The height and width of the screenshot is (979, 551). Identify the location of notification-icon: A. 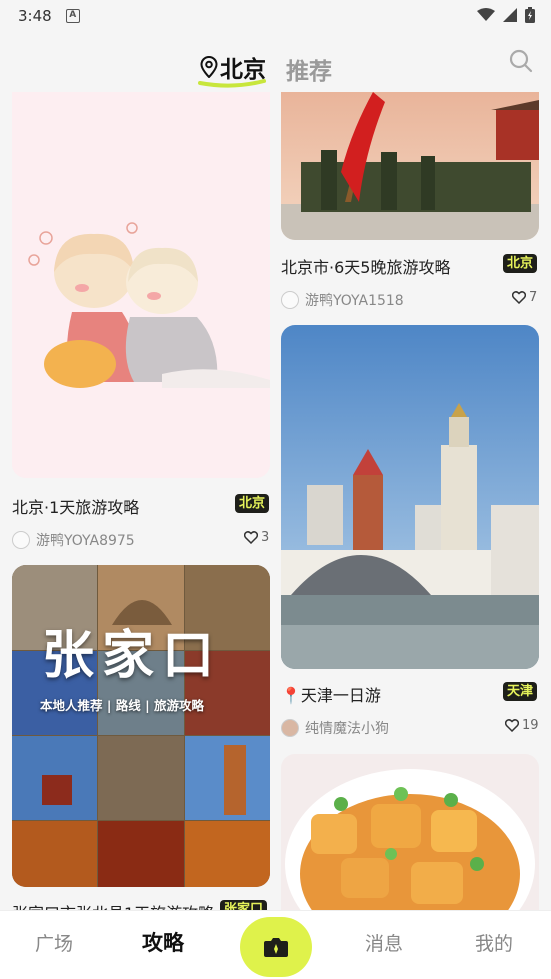
(72, 16).